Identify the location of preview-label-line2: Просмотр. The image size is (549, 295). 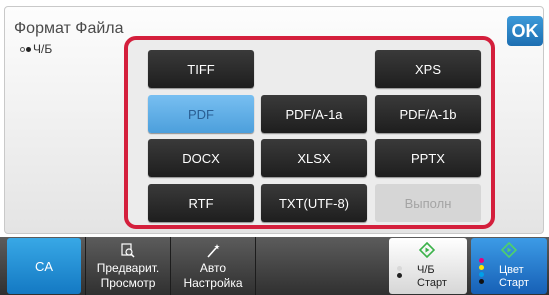
(128, 283).